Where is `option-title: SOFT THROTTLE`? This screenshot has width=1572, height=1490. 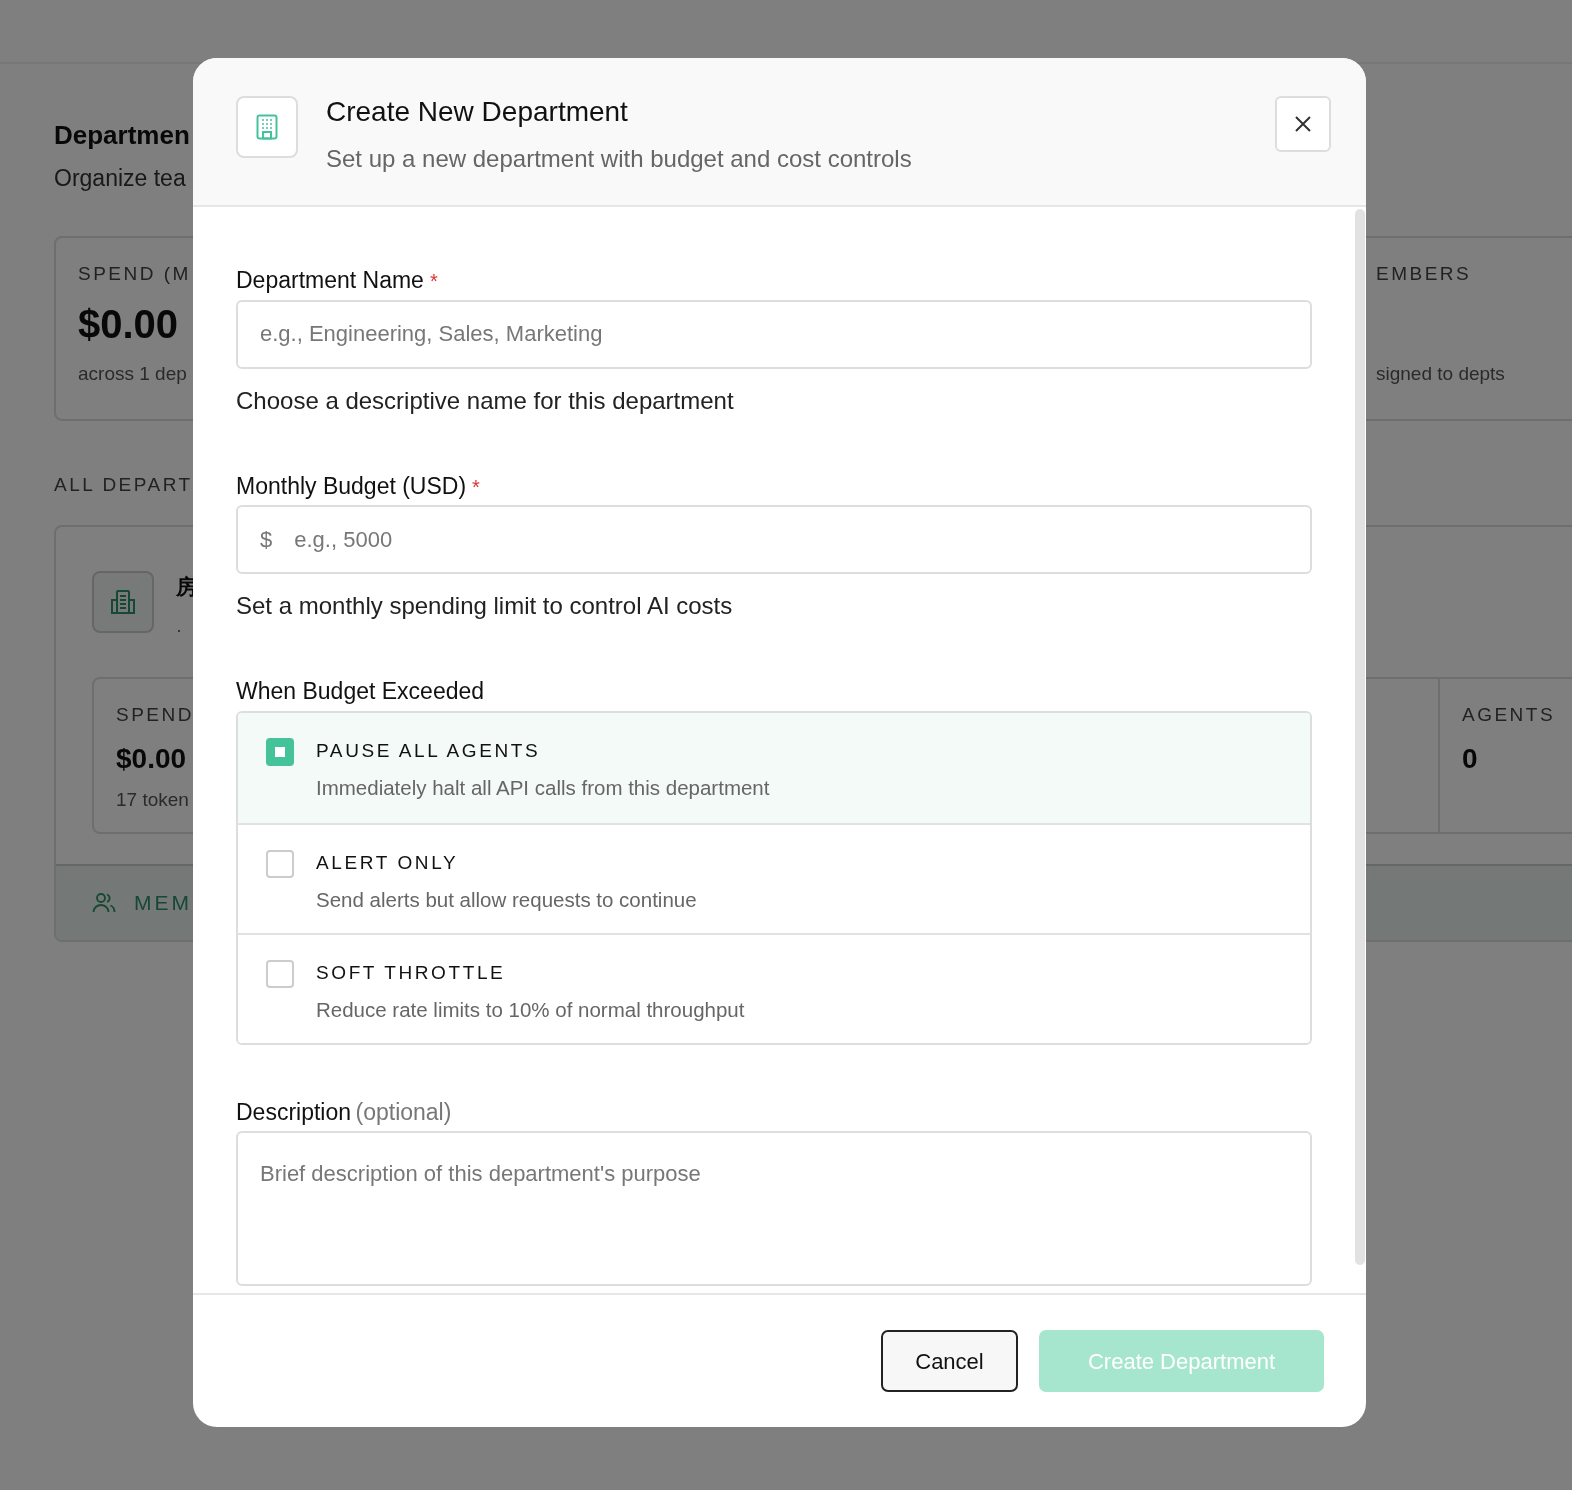 option-title: SOFT THROTTLE is located at coordinates (411, 972).